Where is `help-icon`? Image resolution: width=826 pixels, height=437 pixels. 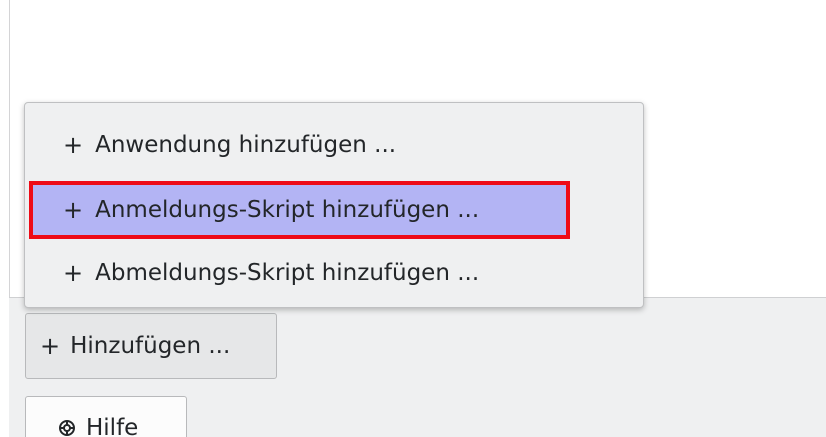
help-icon is located at coordinates (67, 428).